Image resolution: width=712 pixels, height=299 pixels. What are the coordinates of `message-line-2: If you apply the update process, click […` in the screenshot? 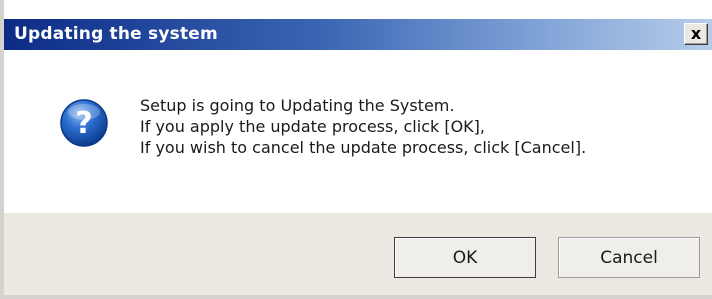 It's located at (312, 126).